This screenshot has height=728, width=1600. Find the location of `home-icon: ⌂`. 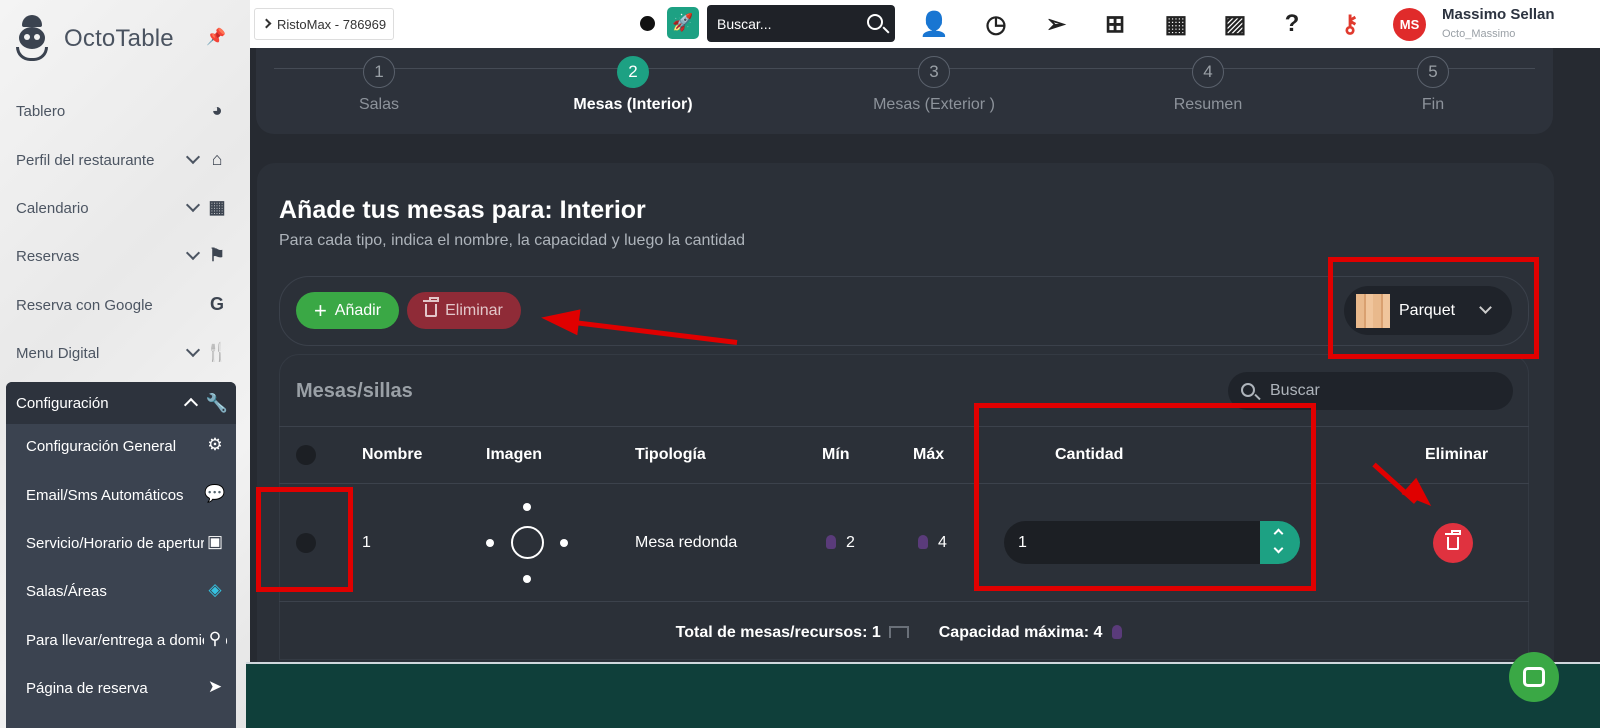

home-icon: ⌂ is located at coordinates (217, 158).